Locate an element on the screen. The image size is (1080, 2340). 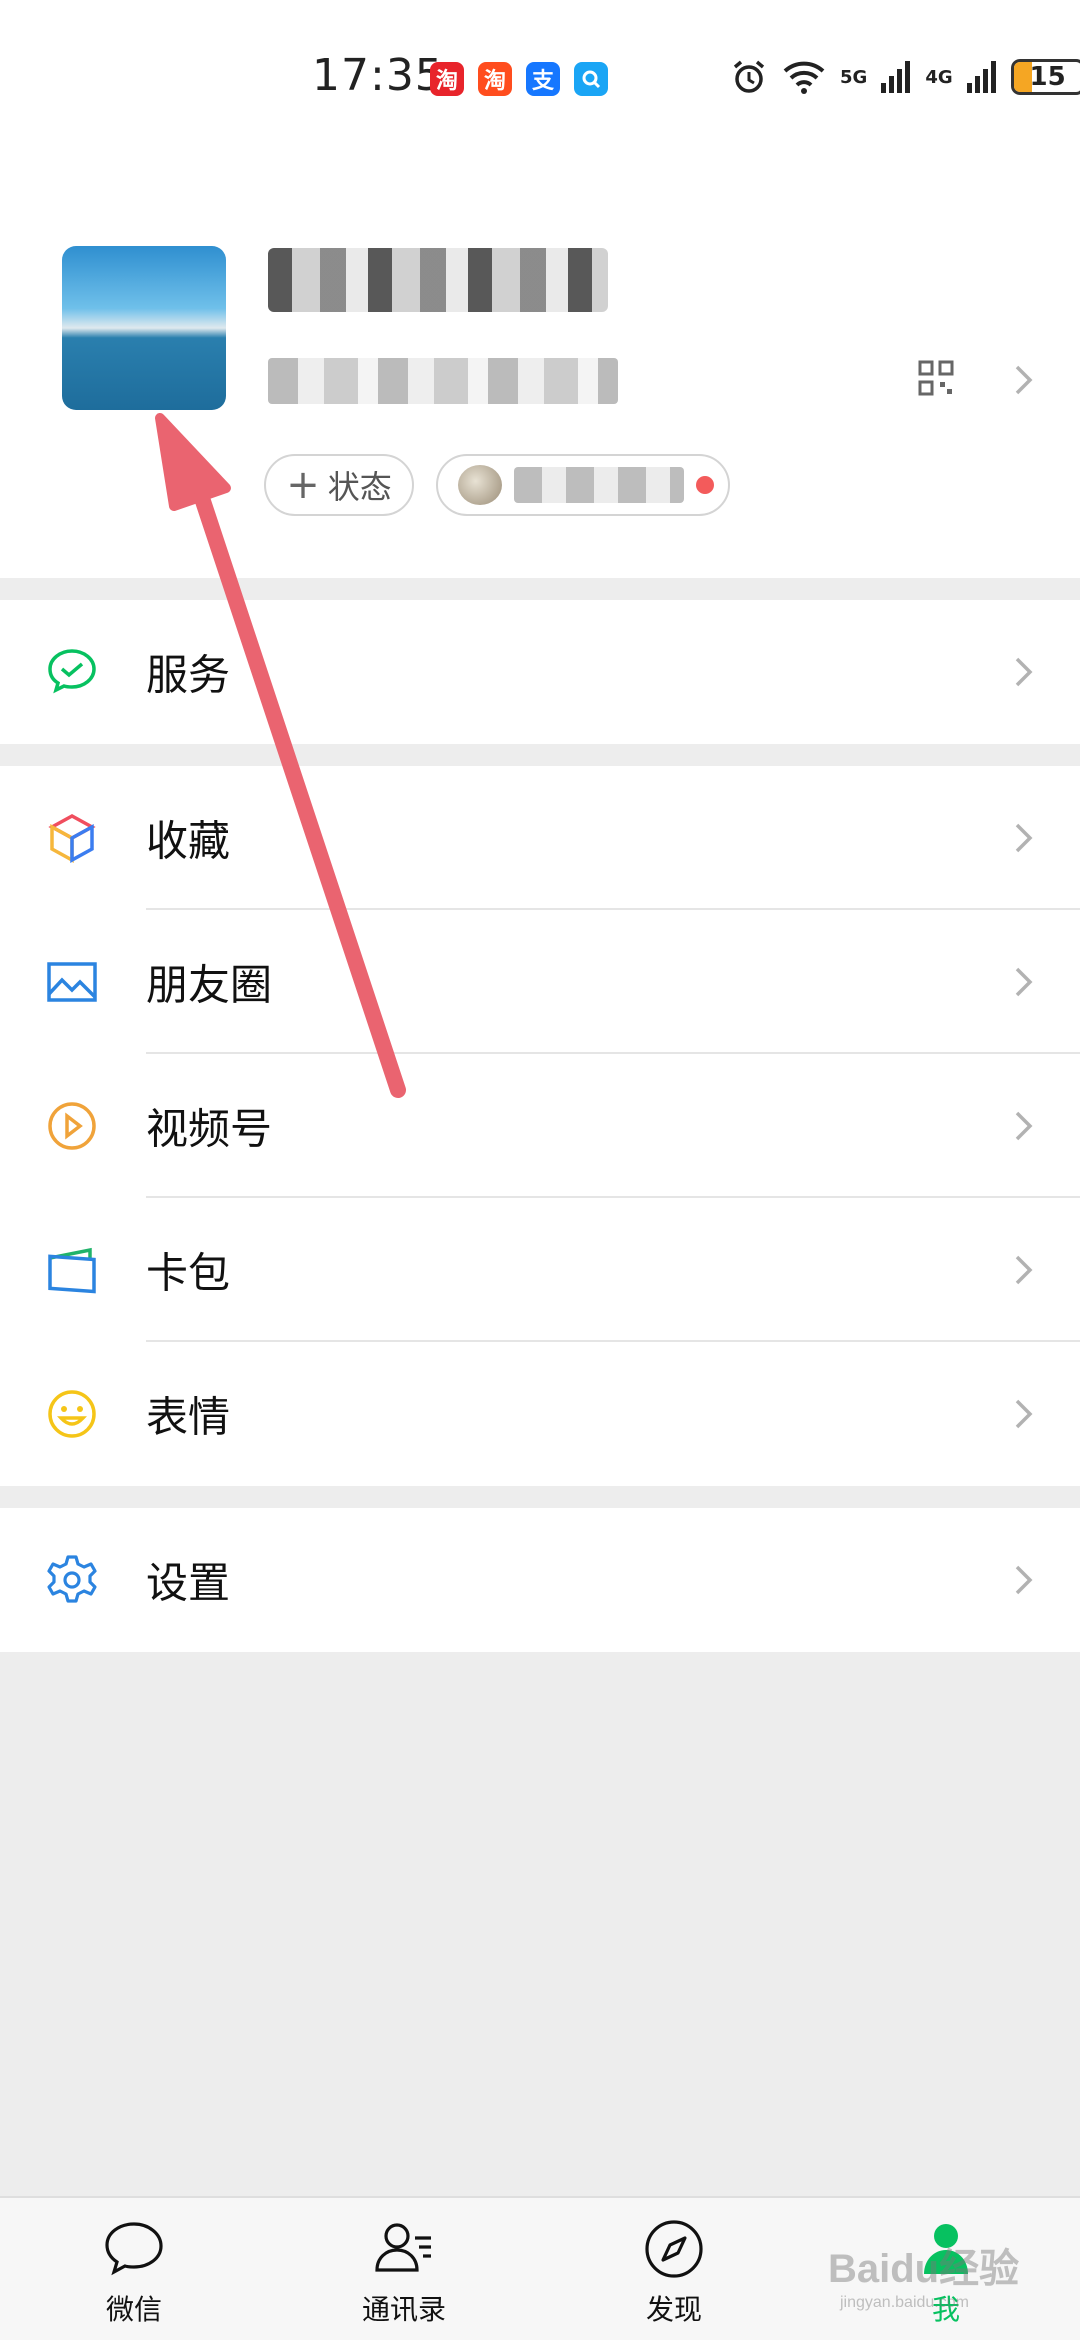
avatar is located at coordinates (144, 328).